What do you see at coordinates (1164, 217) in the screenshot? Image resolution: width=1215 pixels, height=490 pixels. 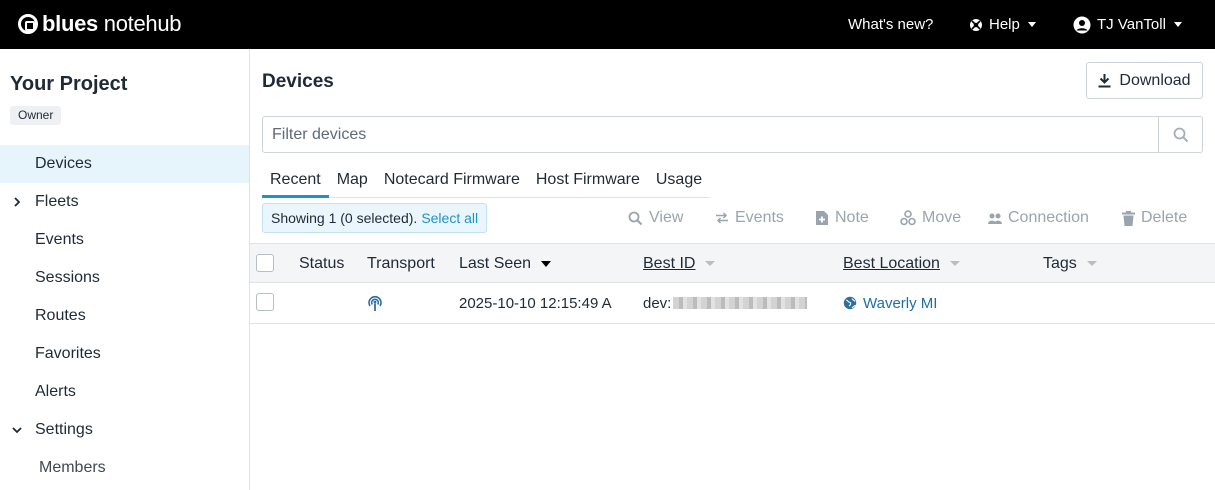 I see `delete-label: Delete` at bounding box center [1164, 217].